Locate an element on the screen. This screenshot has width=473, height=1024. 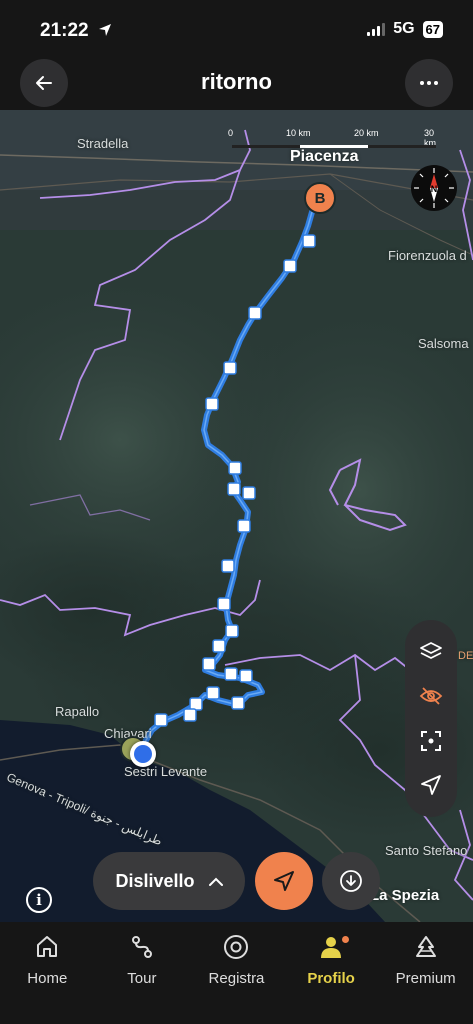
elevation-button: Dislivello is located at coordinates (169, 881).